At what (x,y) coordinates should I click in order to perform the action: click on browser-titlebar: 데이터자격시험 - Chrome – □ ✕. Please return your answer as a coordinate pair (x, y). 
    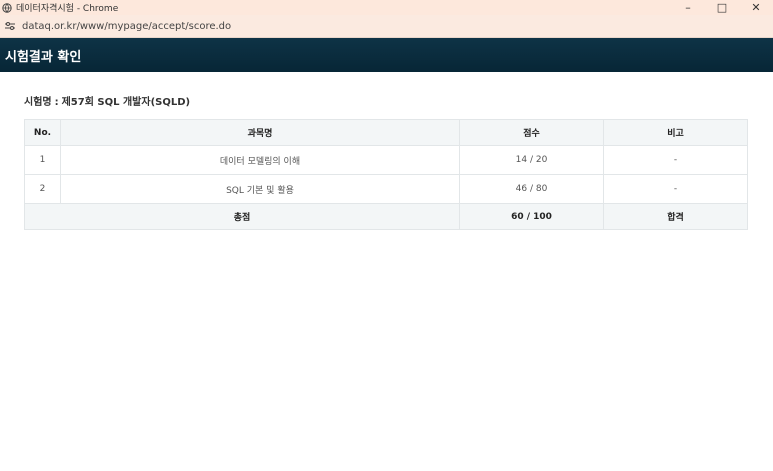
    Looking at the image, I should click on (386, 7).